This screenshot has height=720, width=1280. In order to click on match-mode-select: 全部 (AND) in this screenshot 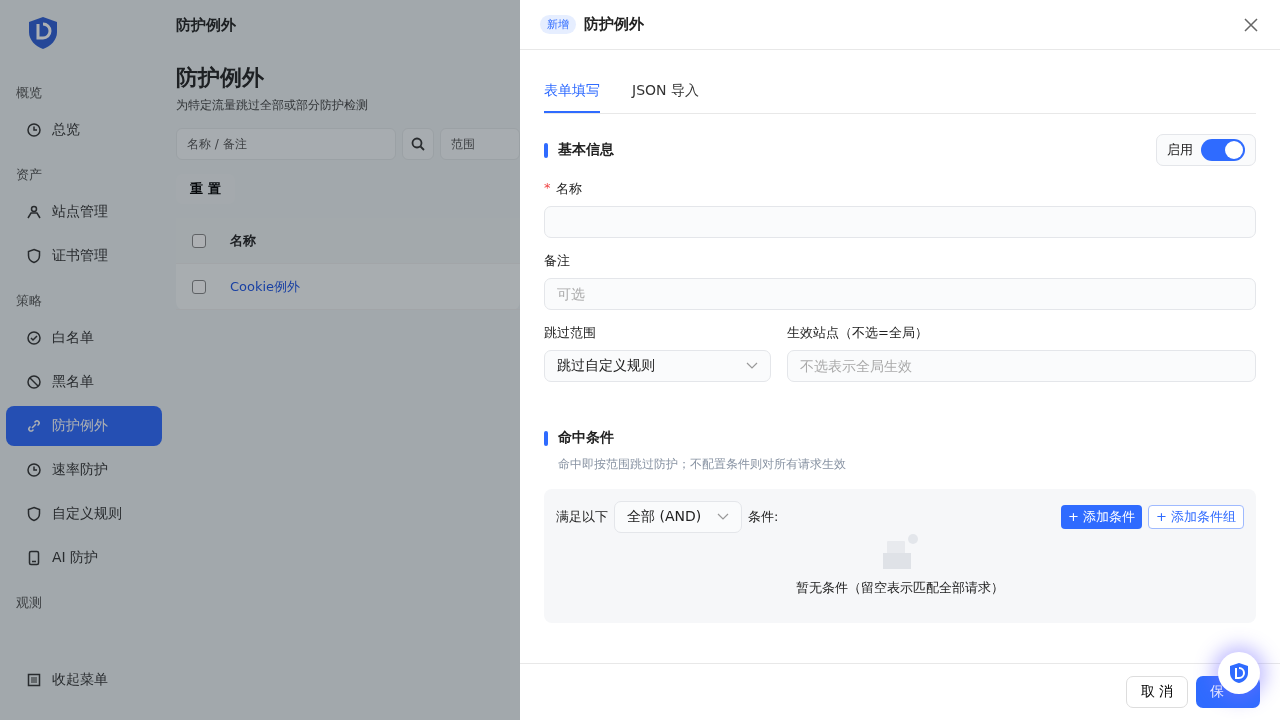, I will do `click(678, 517)`.